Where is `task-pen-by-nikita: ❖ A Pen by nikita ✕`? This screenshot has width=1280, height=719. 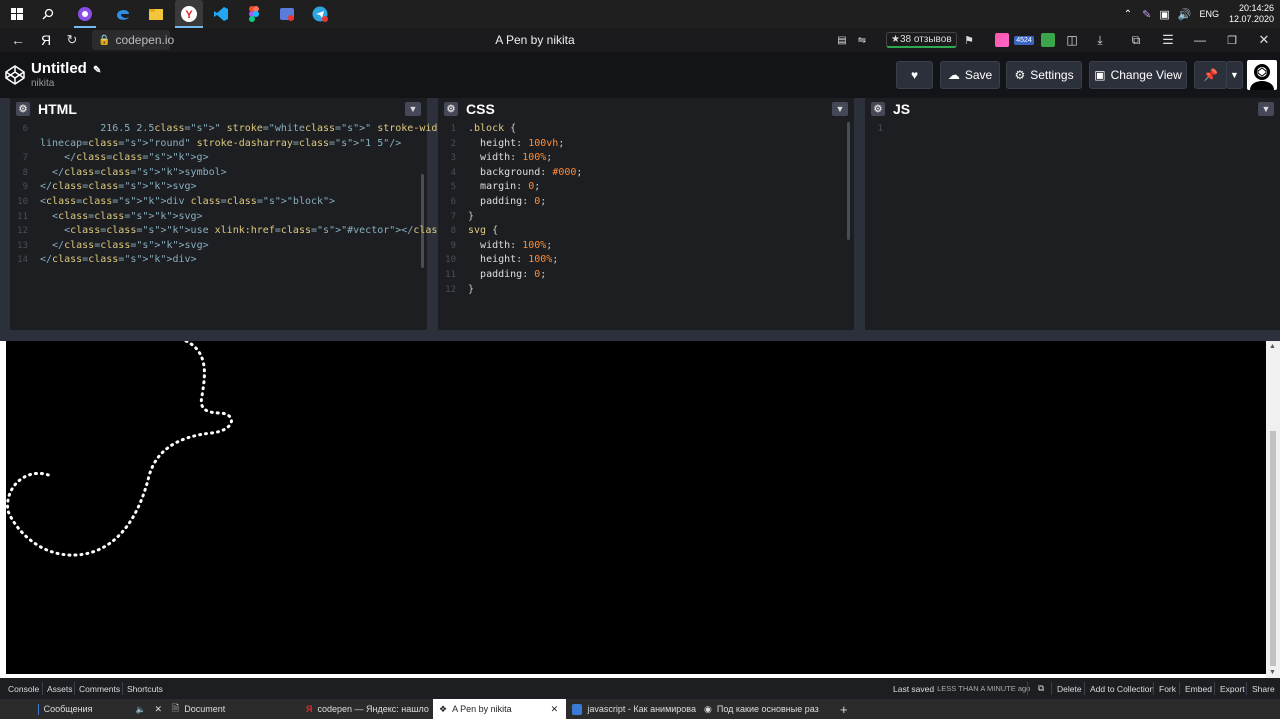
task-pen-by-nikita: ❖ A Pen by nikita ✕ is located at coordinates (499, 709).